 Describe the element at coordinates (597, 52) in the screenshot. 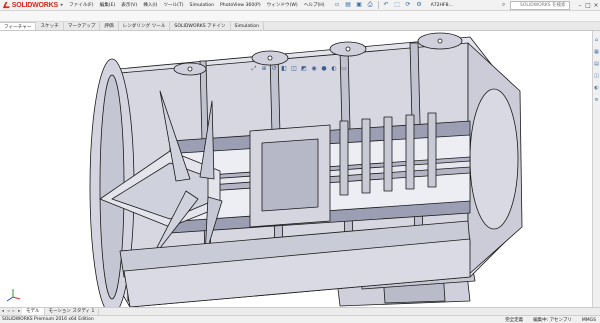

I see `design-library-icon: ▦` at that location.